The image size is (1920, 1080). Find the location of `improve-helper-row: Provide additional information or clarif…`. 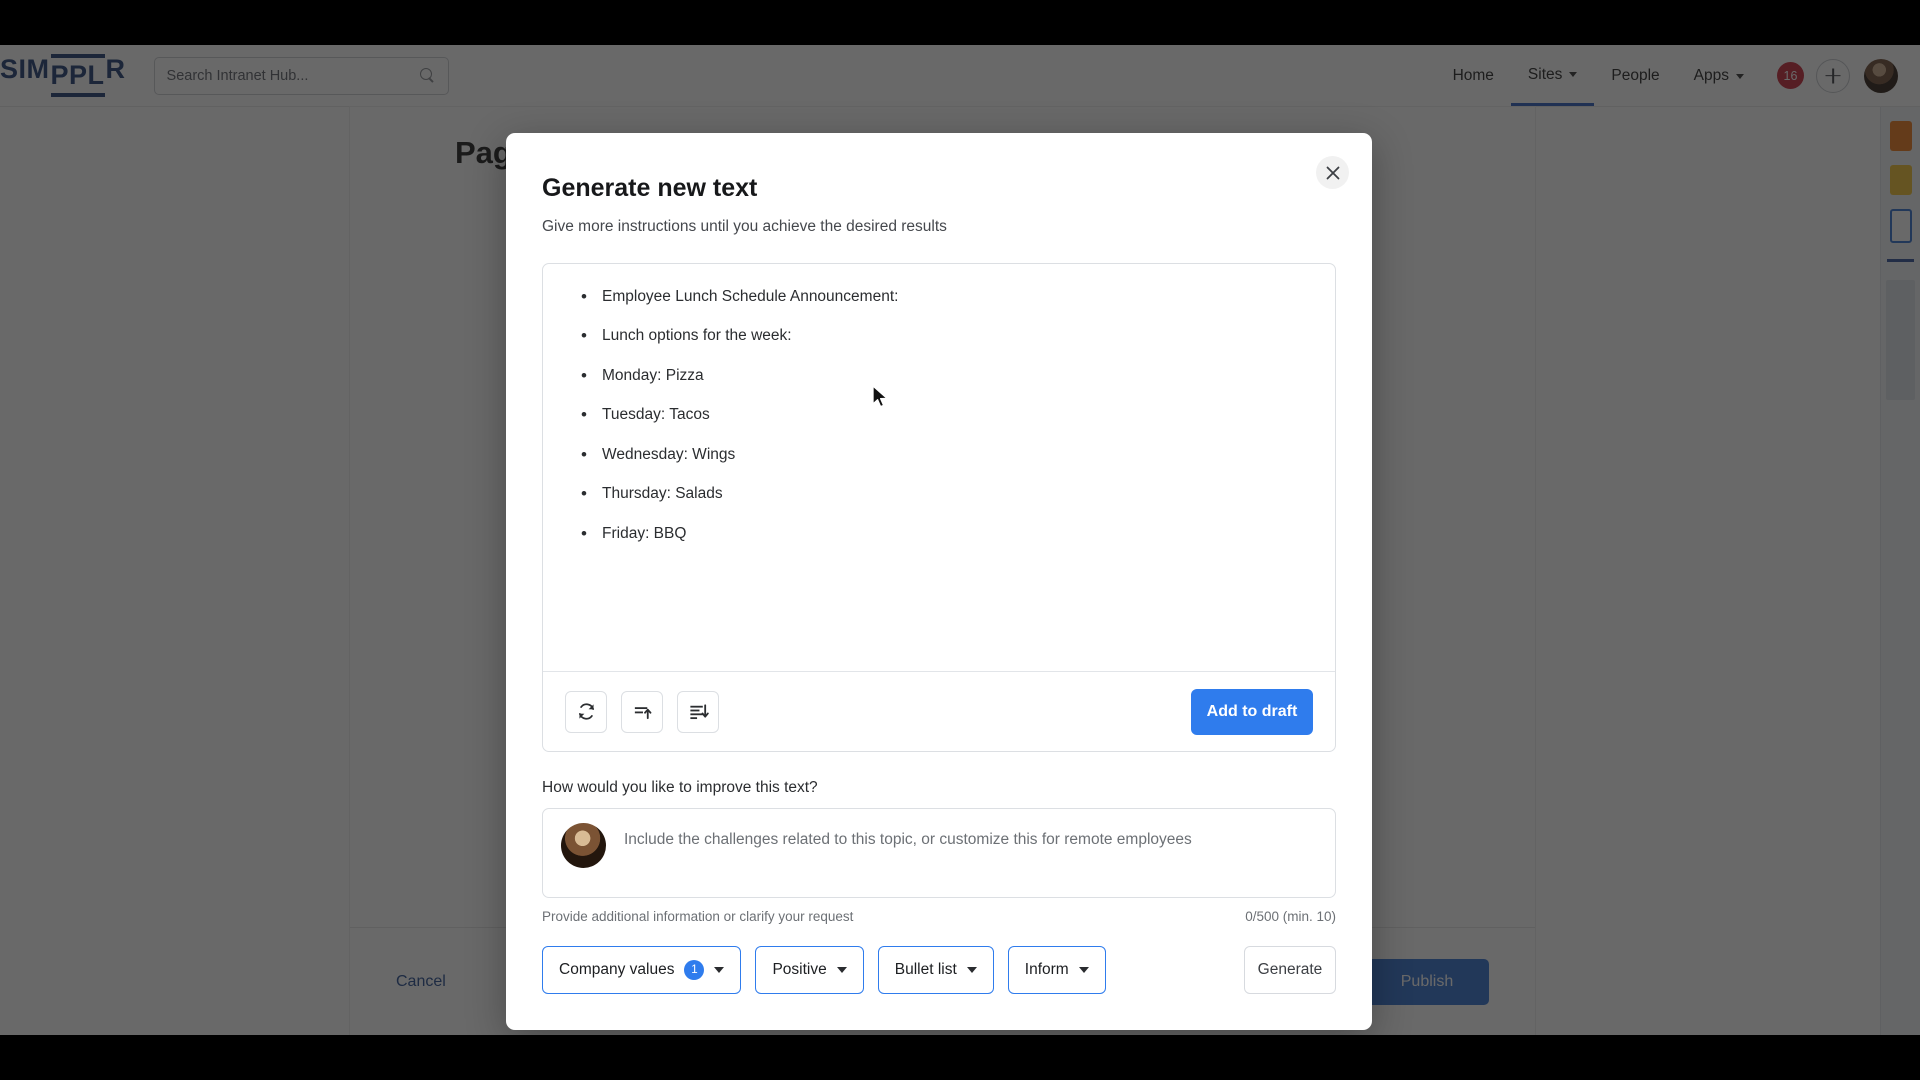

improve-helper-row: Provide additional information or clarif… is located at coordinates (939, 916).